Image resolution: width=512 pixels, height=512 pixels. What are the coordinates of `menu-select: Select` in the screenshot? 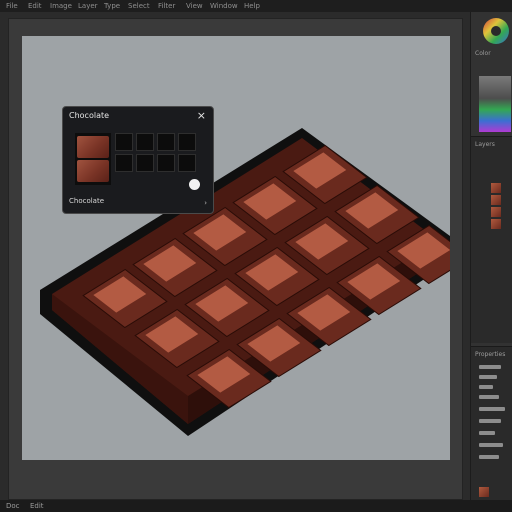 It's located at (139, 6).